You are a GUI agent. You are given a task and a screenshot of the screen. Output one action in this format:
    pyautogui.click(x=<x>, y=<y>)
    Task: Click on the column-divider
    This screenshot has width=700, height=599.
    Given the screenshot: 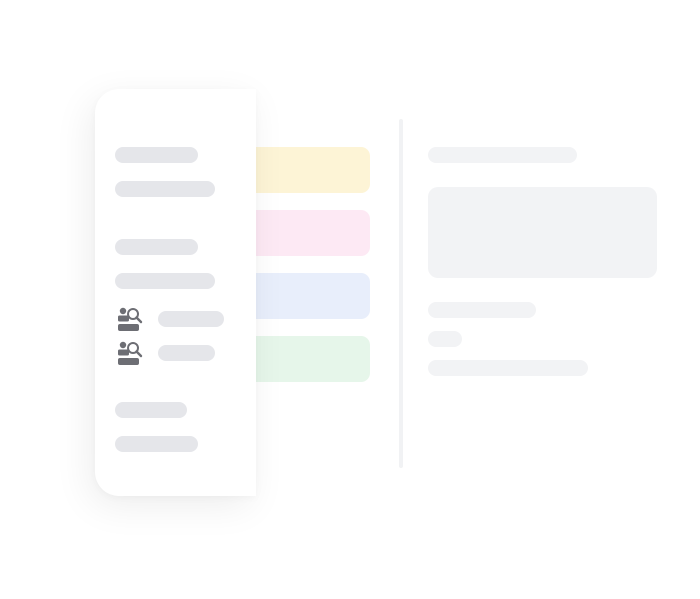 What is the action you would take?
    pyautogui.click(x=401, y=293)
    